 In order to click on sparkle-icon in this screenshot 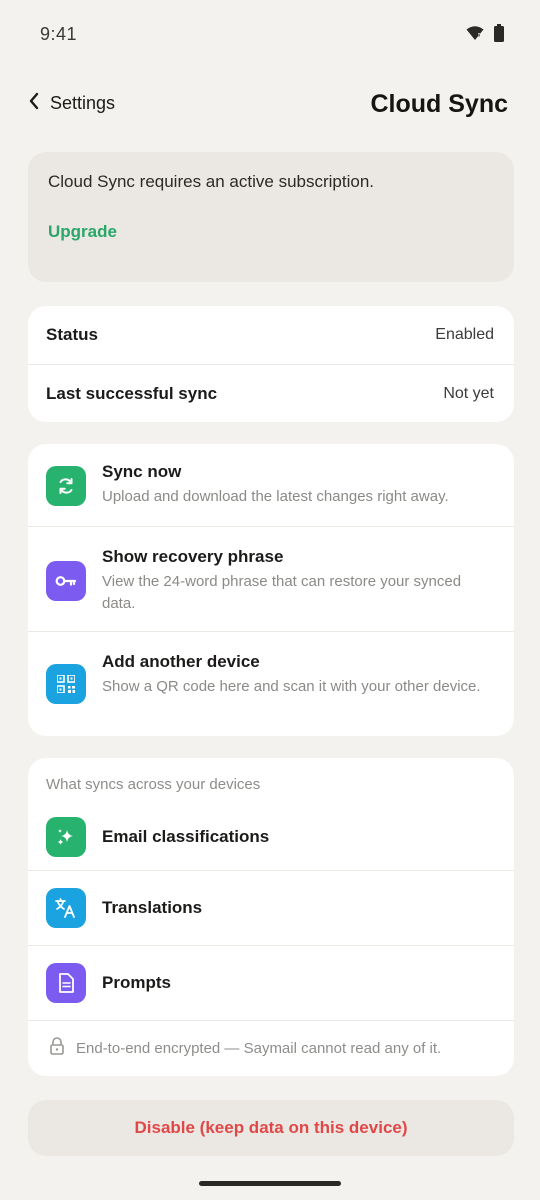, I will do `click(66, 837)`.